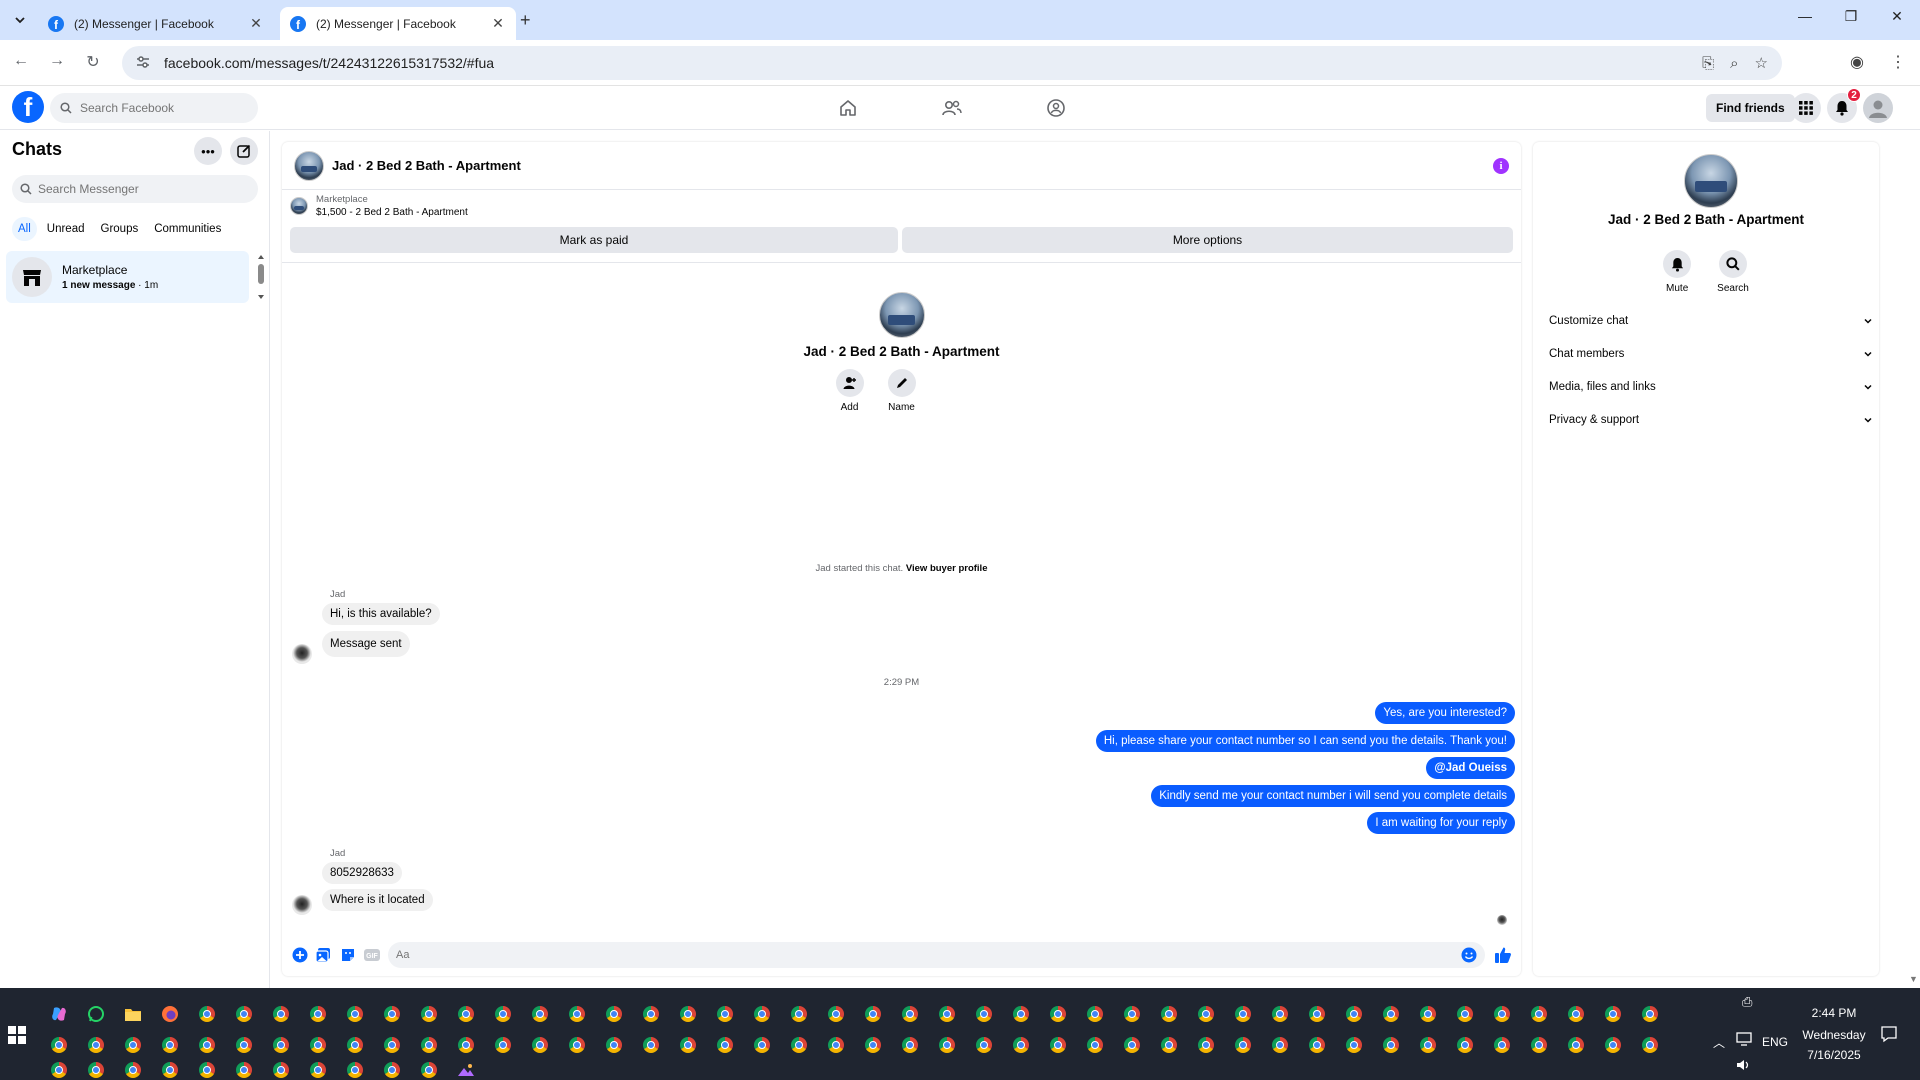  I want to click on new-tab-button: +, so click(525, 20).